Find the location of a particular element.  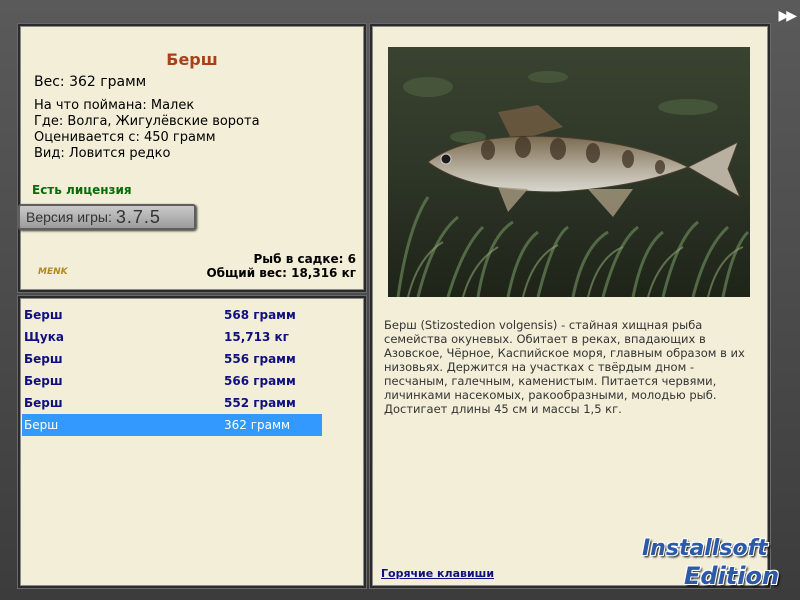

keepnet-stats: Рыб в садке: 6 Общий вес: 18,316 кг is located at coordinates (281, 266).